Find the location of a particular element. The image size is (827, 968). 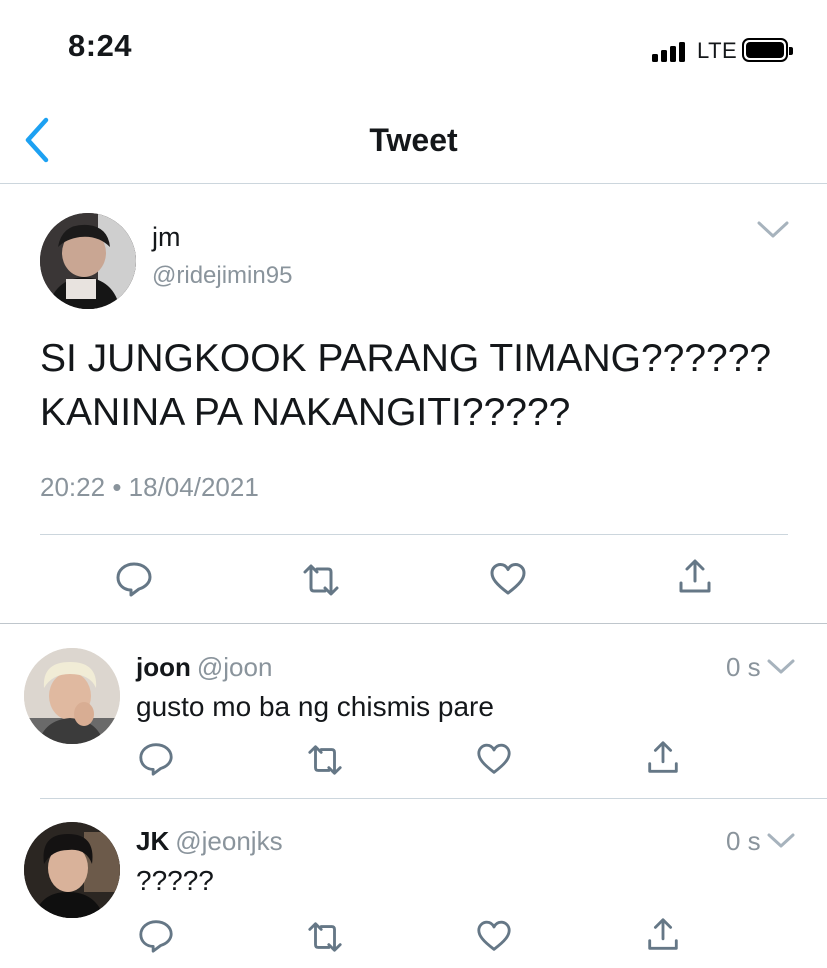

status-time: 8:24 is located at coordinates (100, 45).